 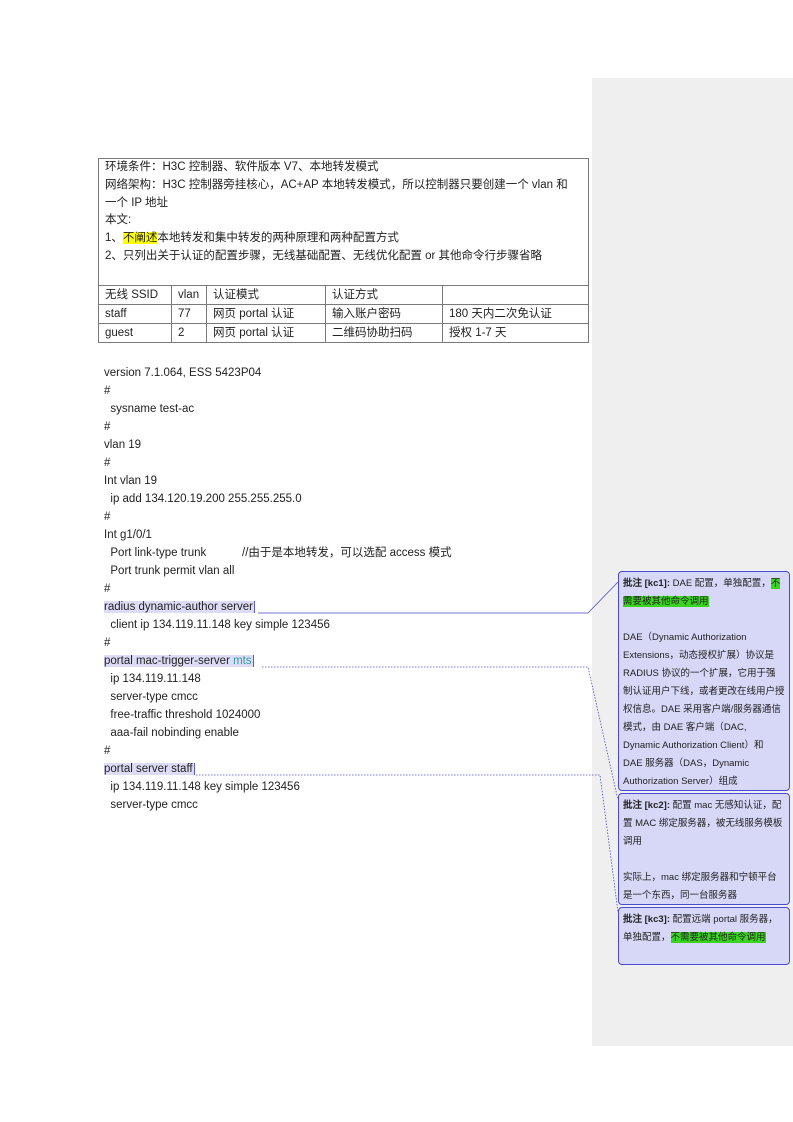 I want to click on comment-body: 实际上，mac 绑定服务器和宁顿平台是一个东西，同一台服务器, so click(x=700, y=886).